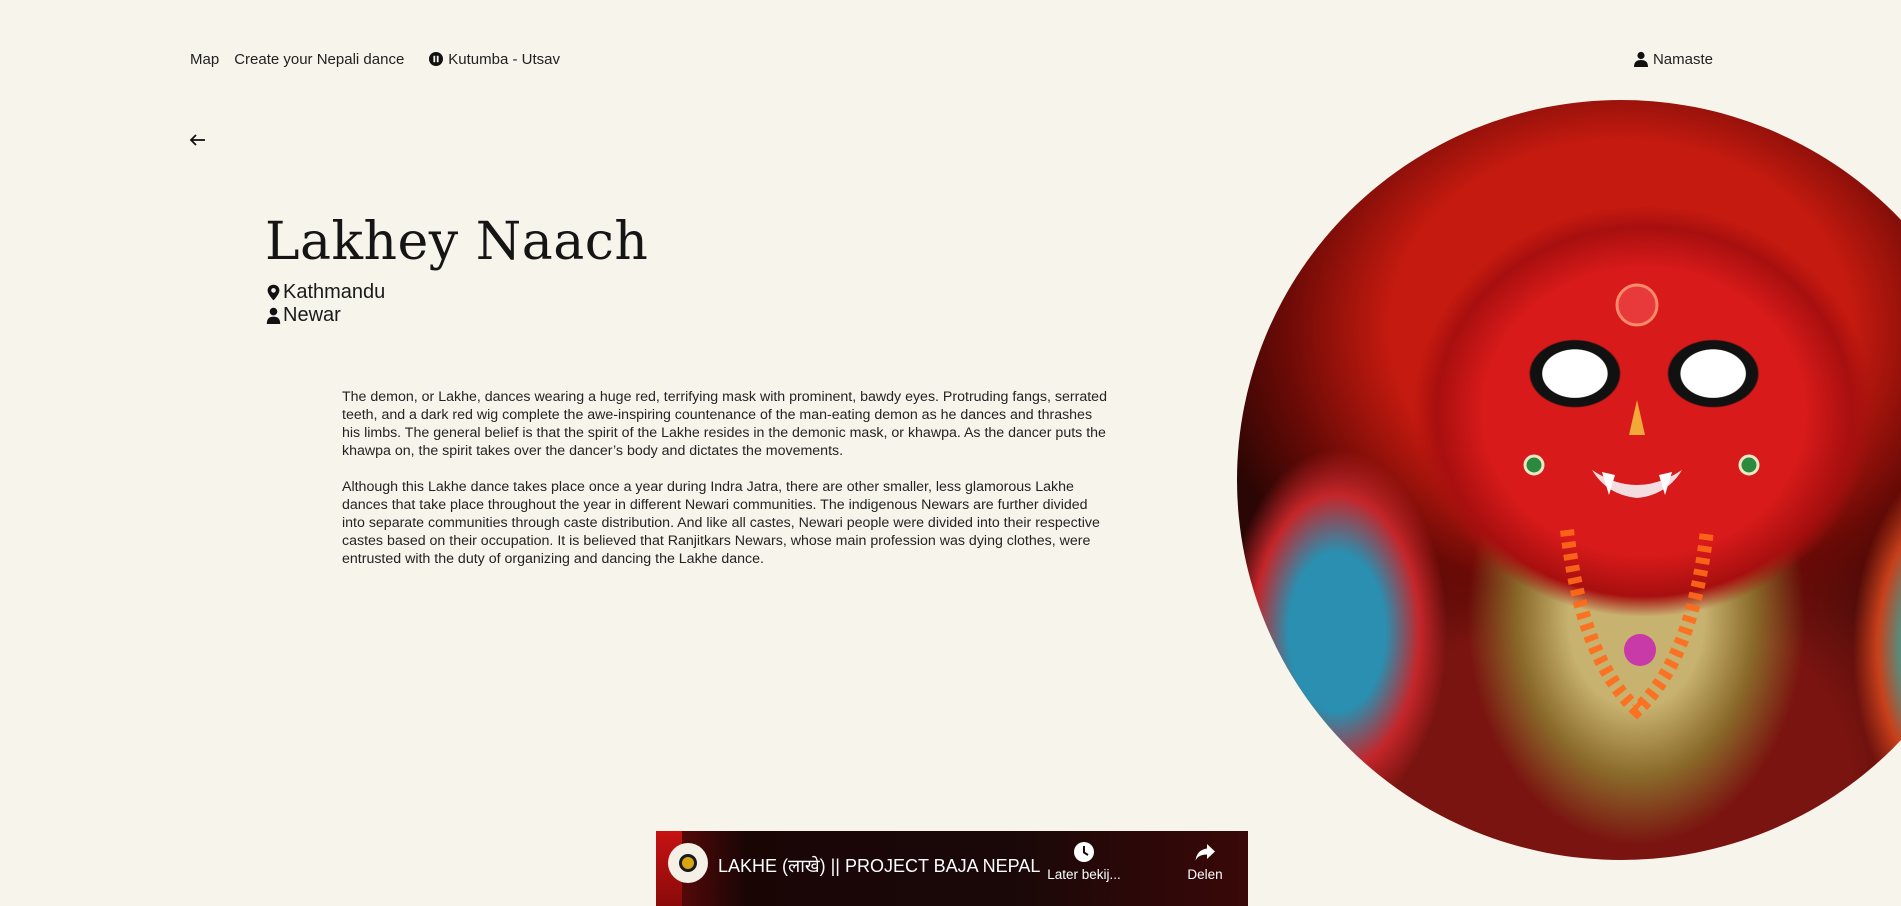  I want to click on lakhe-mask-illustration, so click(1641, 501).